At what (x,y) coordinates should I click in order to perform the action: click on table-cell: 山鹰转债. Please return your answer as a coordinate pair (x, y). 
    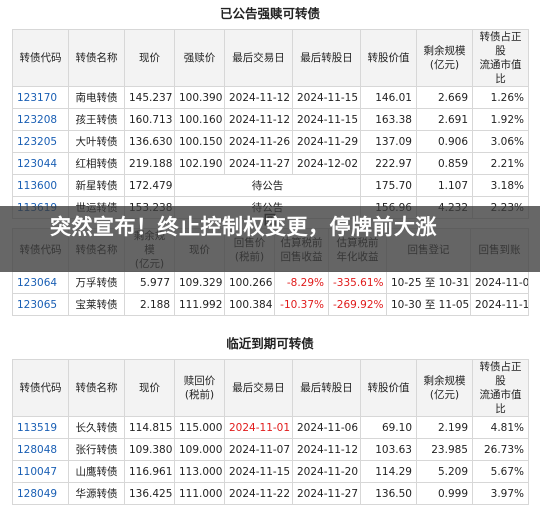
    Looking at the image, I should click on (96, 471).